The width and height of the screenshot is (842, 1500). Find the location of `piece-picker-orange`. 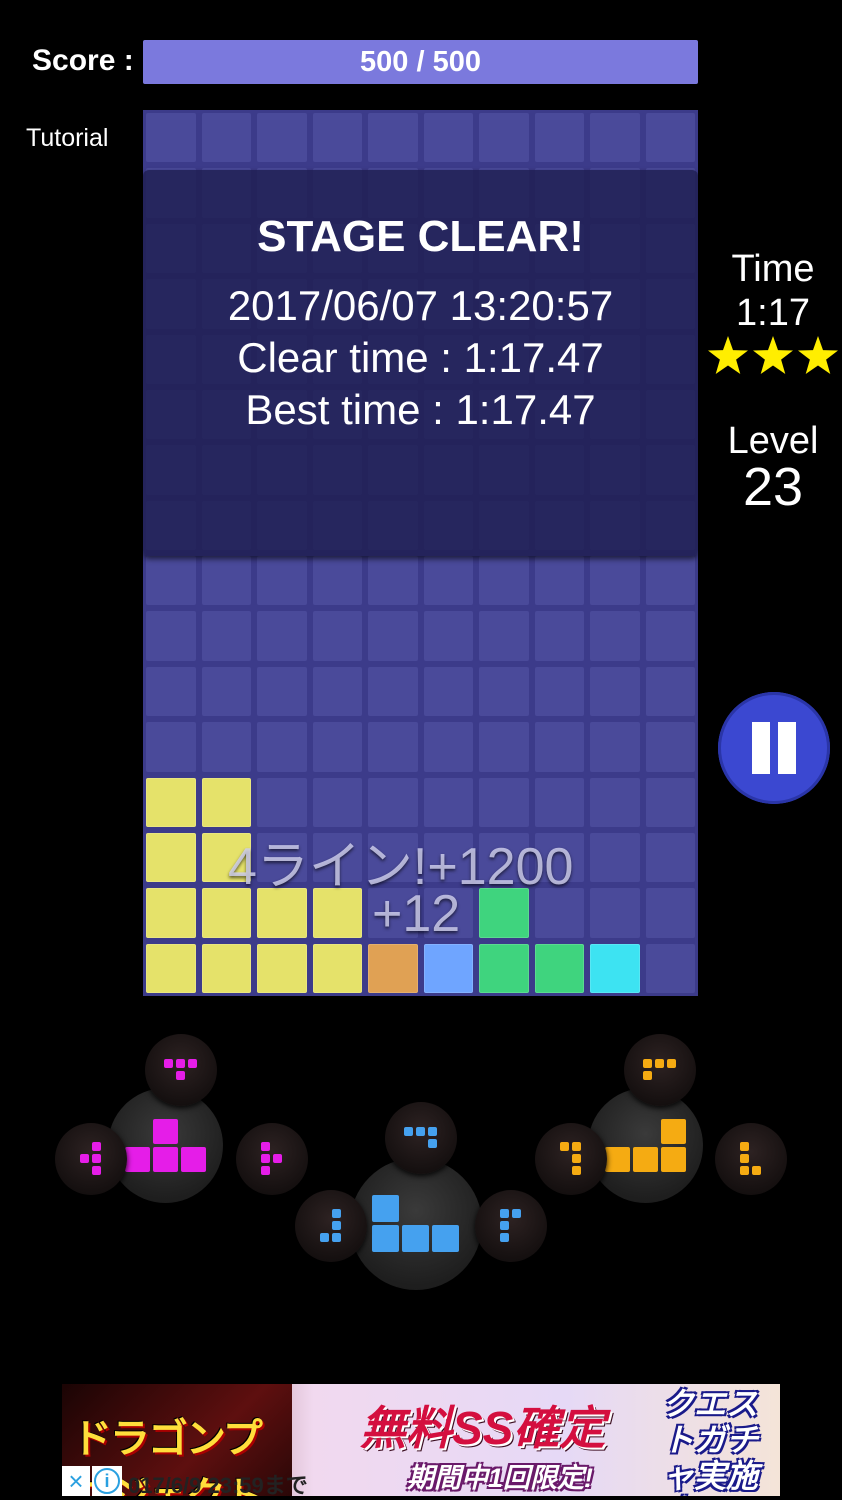

piece-picker-orange is located at coordinates (645, 1145).